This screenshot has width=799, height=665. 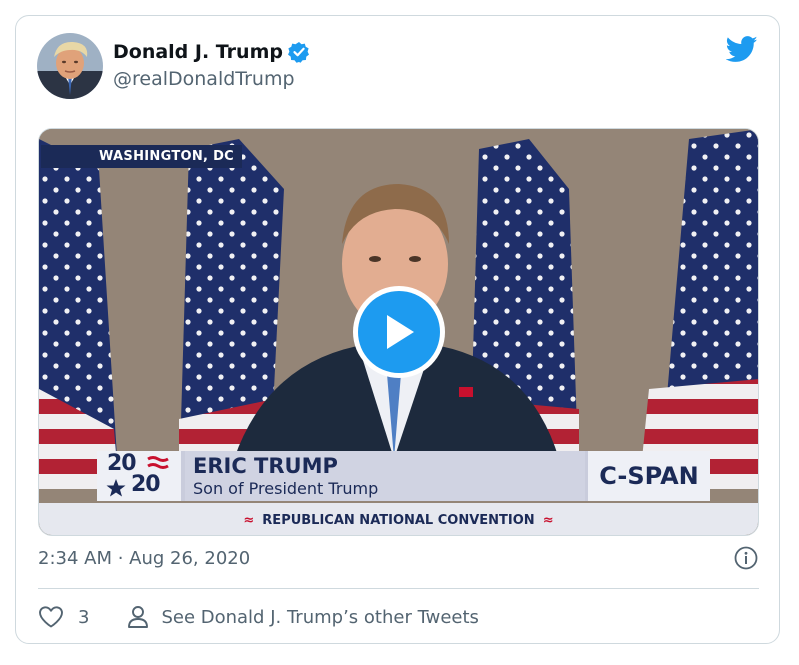 What do you see at coordinates (84, 617) in the screenshot?
I see `like-count: 3` at bounding box center [84, 617].